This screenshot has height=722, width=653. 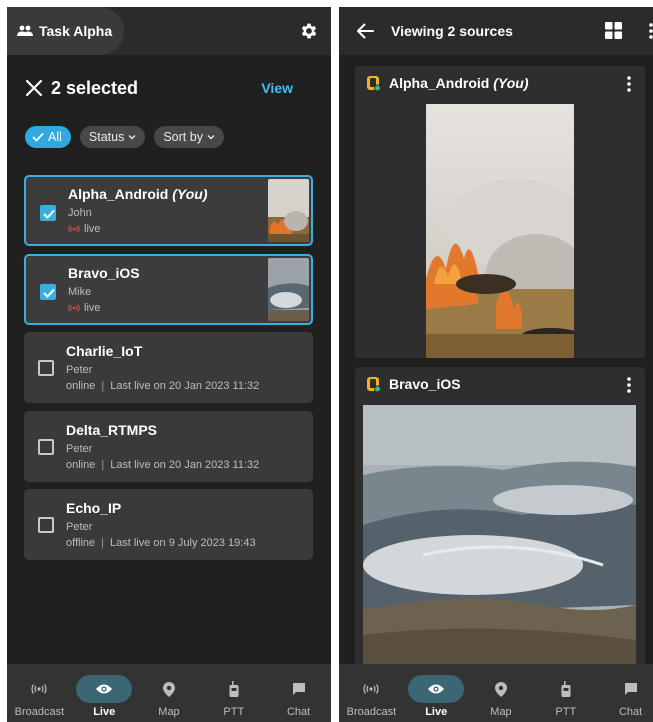 What do you see at coordinates (55, 137) in the screenshot?
I see `filter-all-label: All` at bounding box center [55, 137].